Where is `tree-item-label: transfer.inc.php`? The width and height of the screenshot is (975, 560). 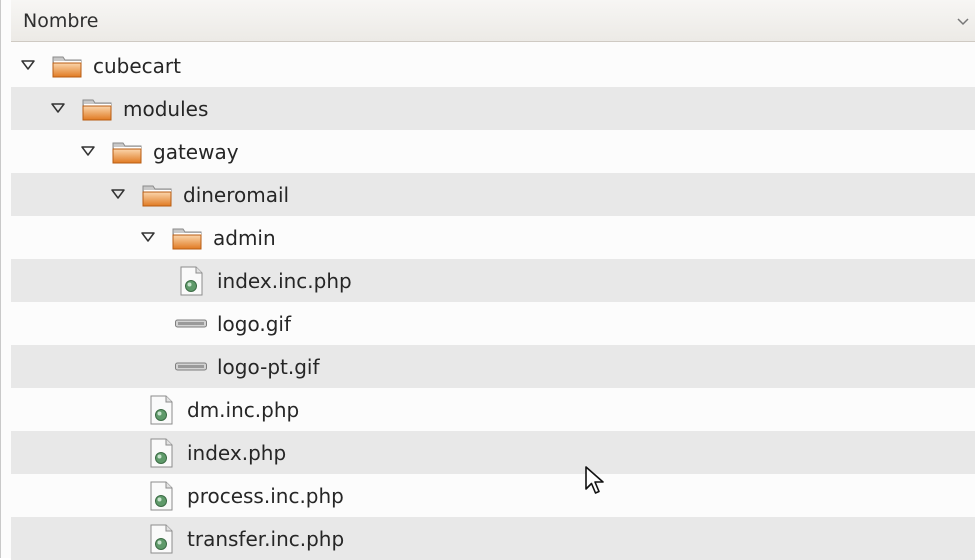
tree-item-label: transfer.inc.php is located at coordinates (266, 539).